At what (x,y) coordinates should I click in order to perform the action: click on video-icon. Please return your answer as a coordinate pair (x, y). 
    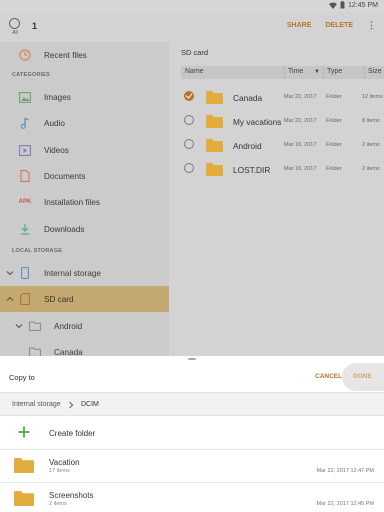
    Looking at the image, I should click on (25, 150).